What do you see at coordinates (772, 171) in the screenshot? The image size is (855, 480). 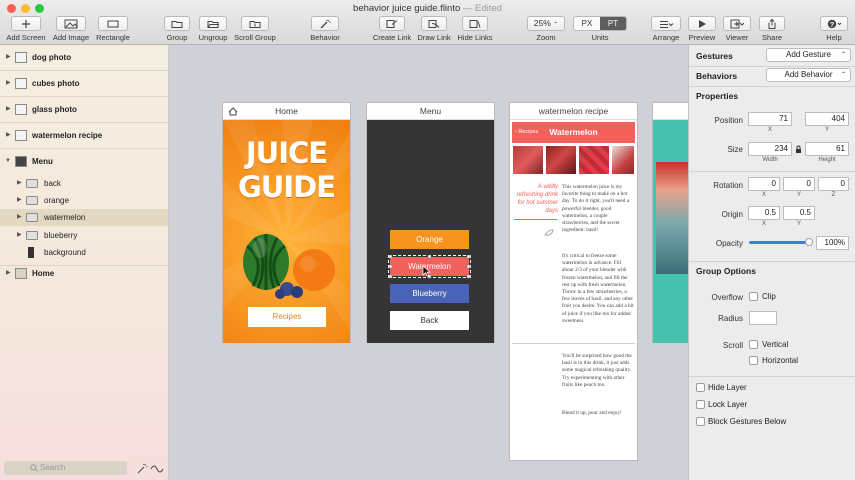 I see `divider` at bounding box center [772, 171].